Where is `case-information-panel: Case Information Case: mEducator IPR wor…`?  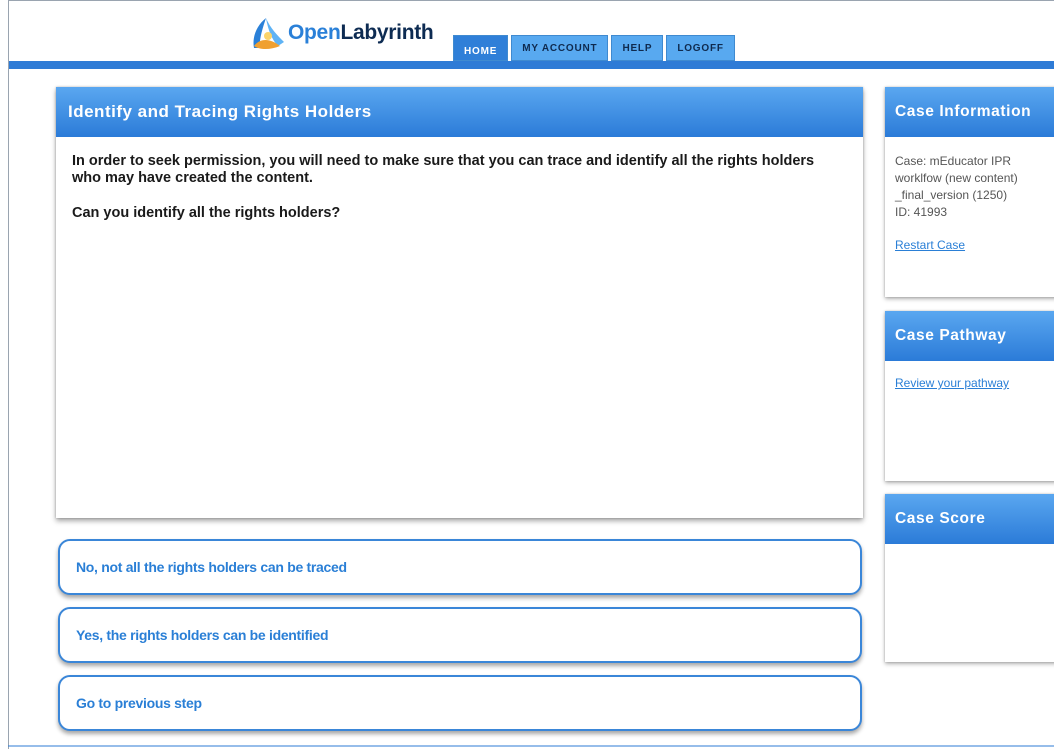
case-information-panel: Case Information Case: mEducator IPR wor… is located at coordinates (969, 192).